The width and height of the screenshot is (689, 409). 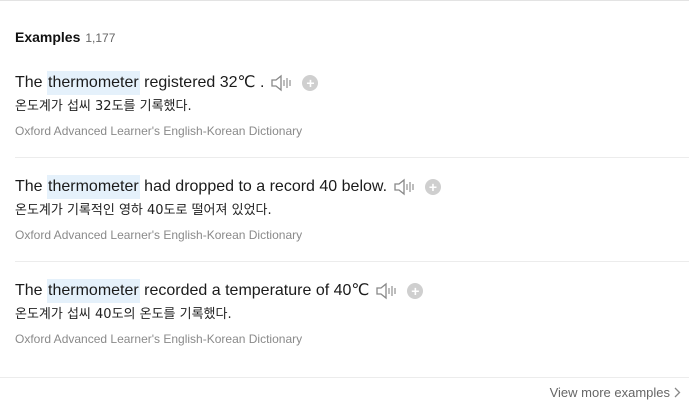 I want to click on sentence-suffix: recorded a temperature of 40℃, so click(x=254, y=290).